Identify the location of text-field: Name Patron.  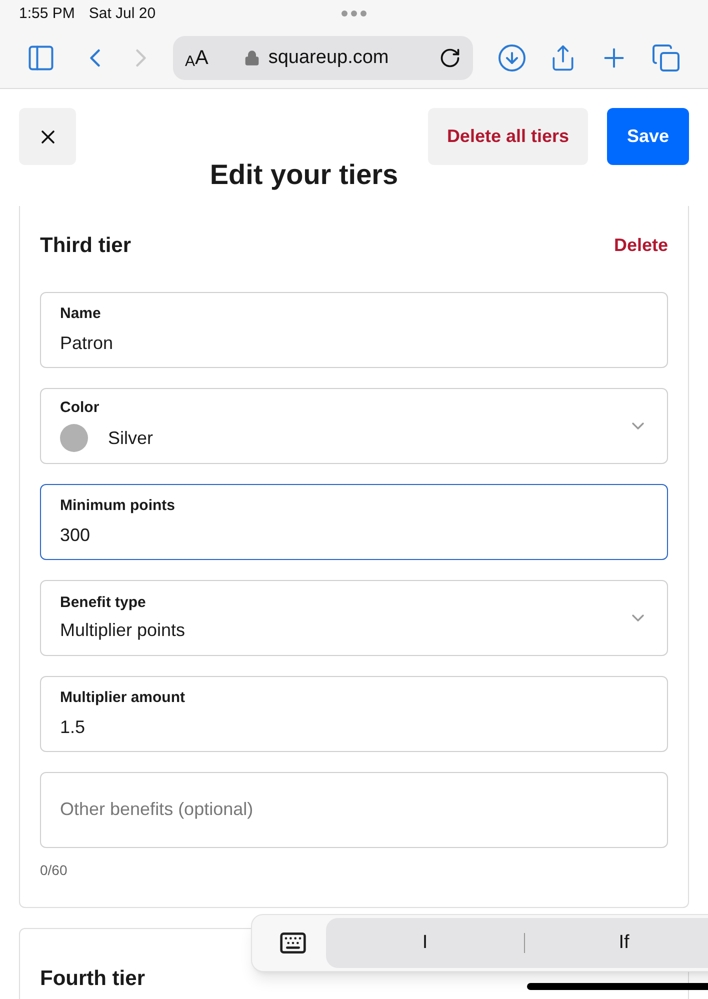
(354, 330).